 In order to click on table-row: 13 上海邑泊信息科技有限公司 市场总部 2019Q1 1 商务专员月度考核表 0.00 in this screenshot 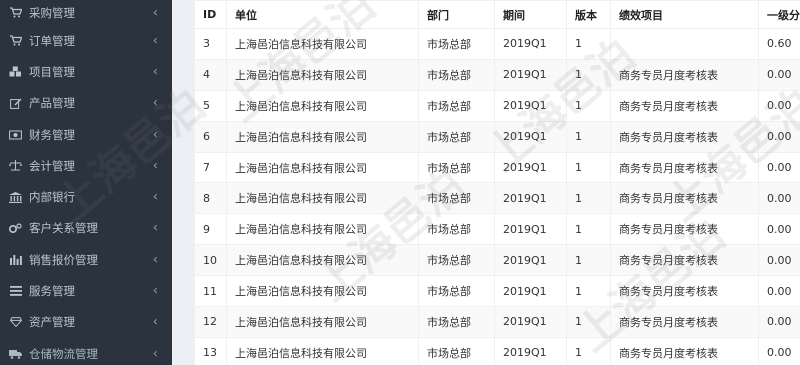, I will do `click(497, 350)`.